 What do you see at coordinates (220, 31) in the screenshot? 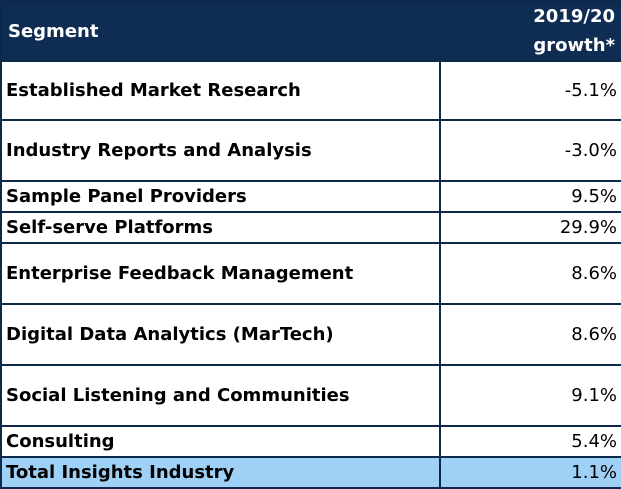
I see `header-segment: Segment` at bounding box center [220, 31].